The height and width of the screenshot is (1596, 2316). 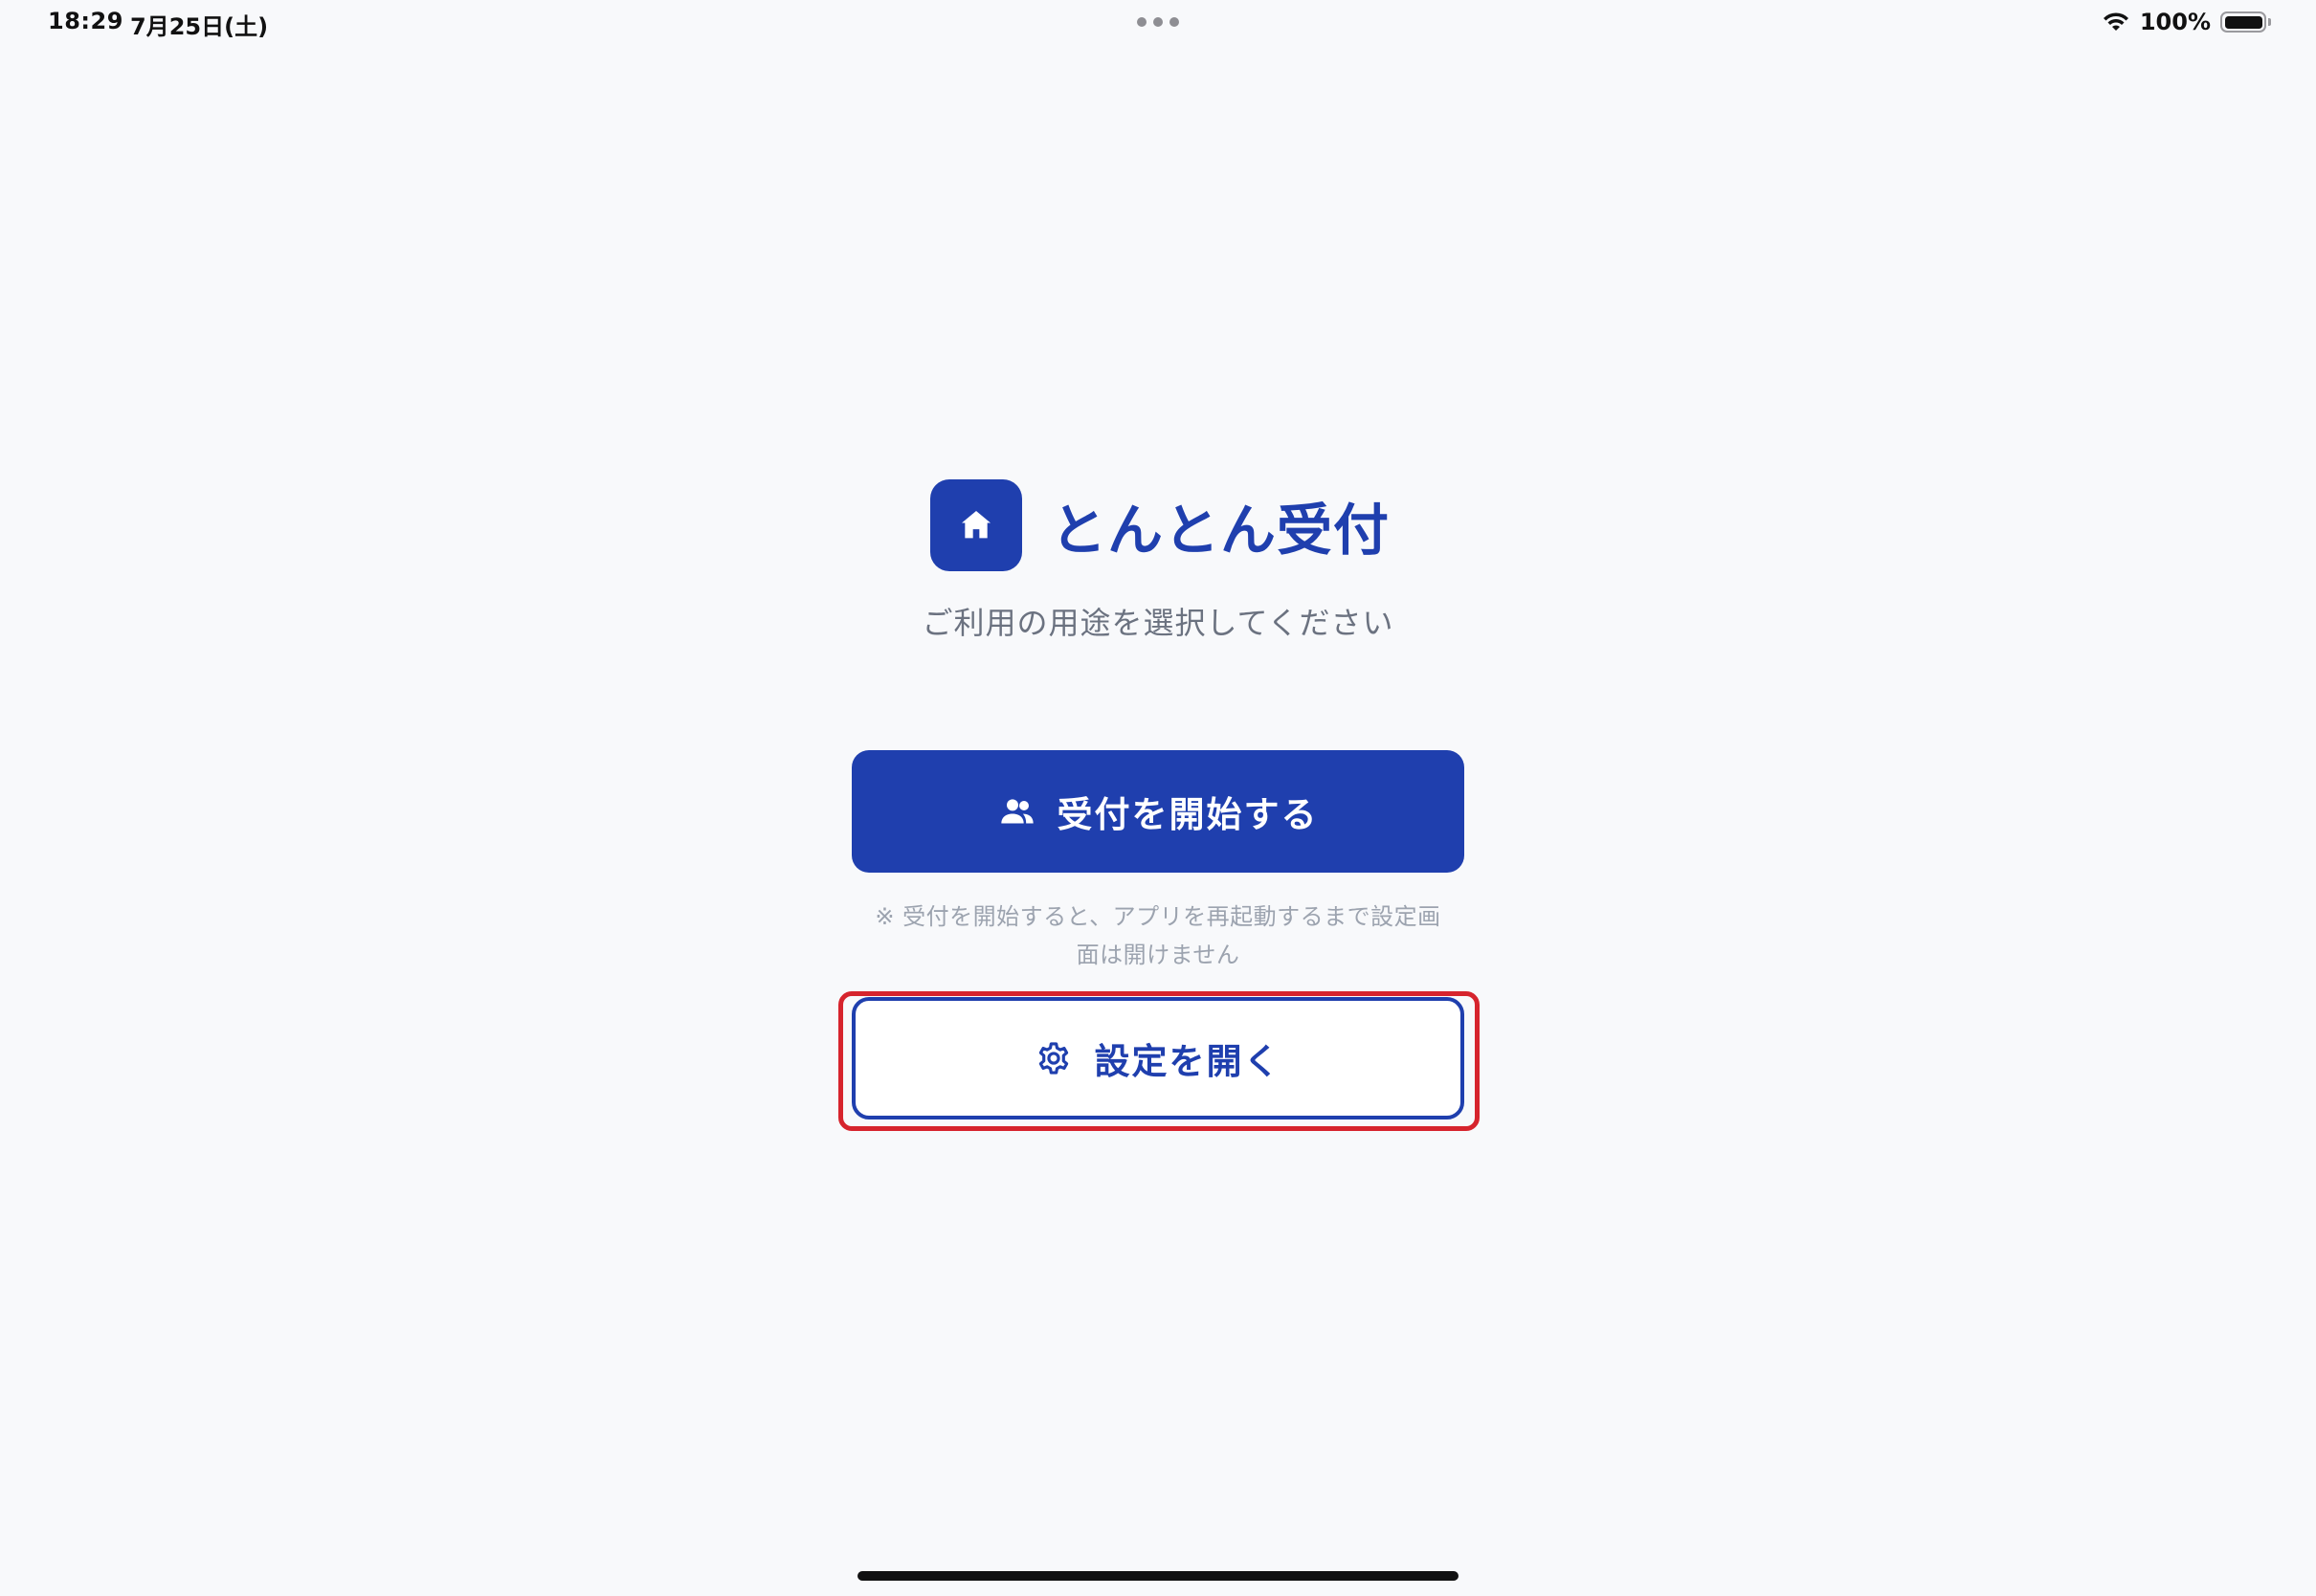 What do you see at coordinates (1158, 1576) in the screenshot?
I see `home-indicator` at bounding box center [1158, 1576].